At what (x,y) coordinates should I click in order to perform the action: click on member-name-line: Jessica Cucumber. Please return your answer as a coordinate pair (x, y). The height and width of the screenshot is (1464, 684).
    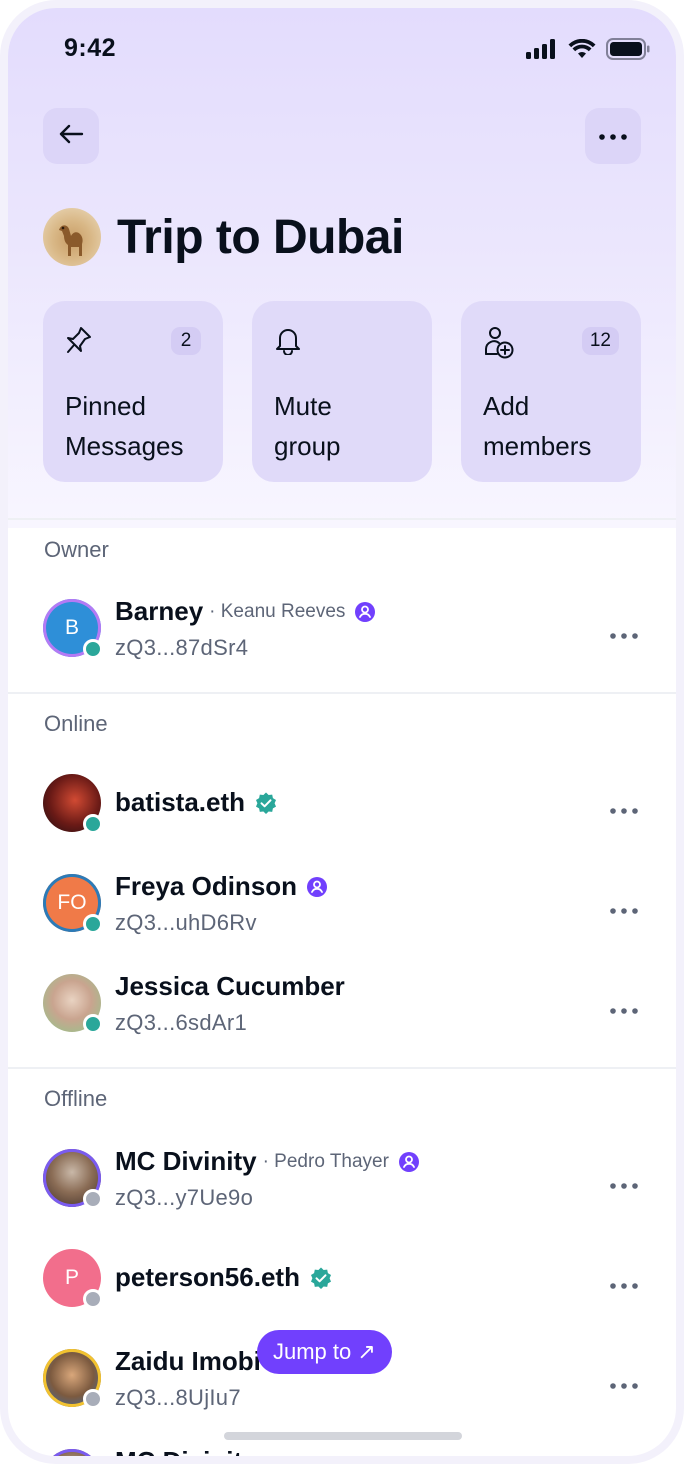
    Looking at the image, I should click on (230, 986).